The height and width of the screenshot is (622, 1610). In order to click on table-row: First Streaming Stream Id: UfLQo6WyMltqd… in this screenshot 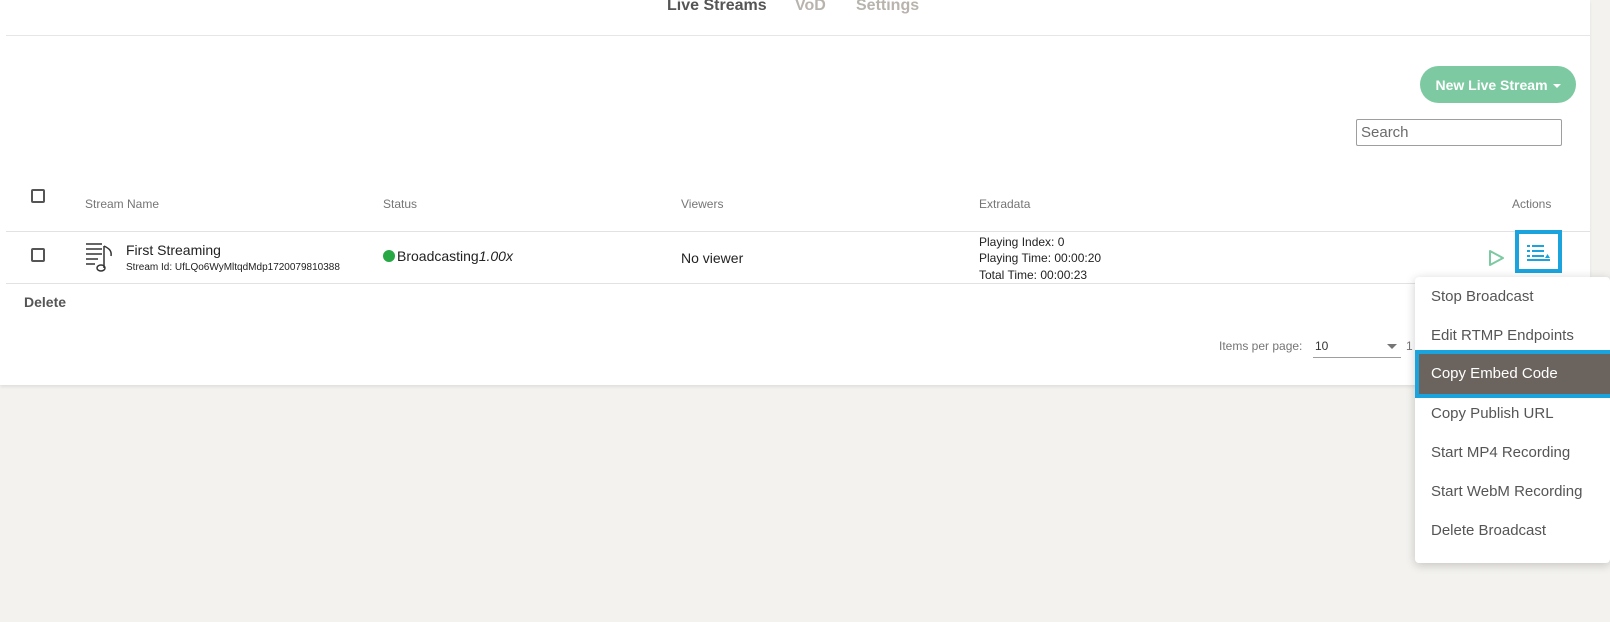, I will do `click(798, 257)`.